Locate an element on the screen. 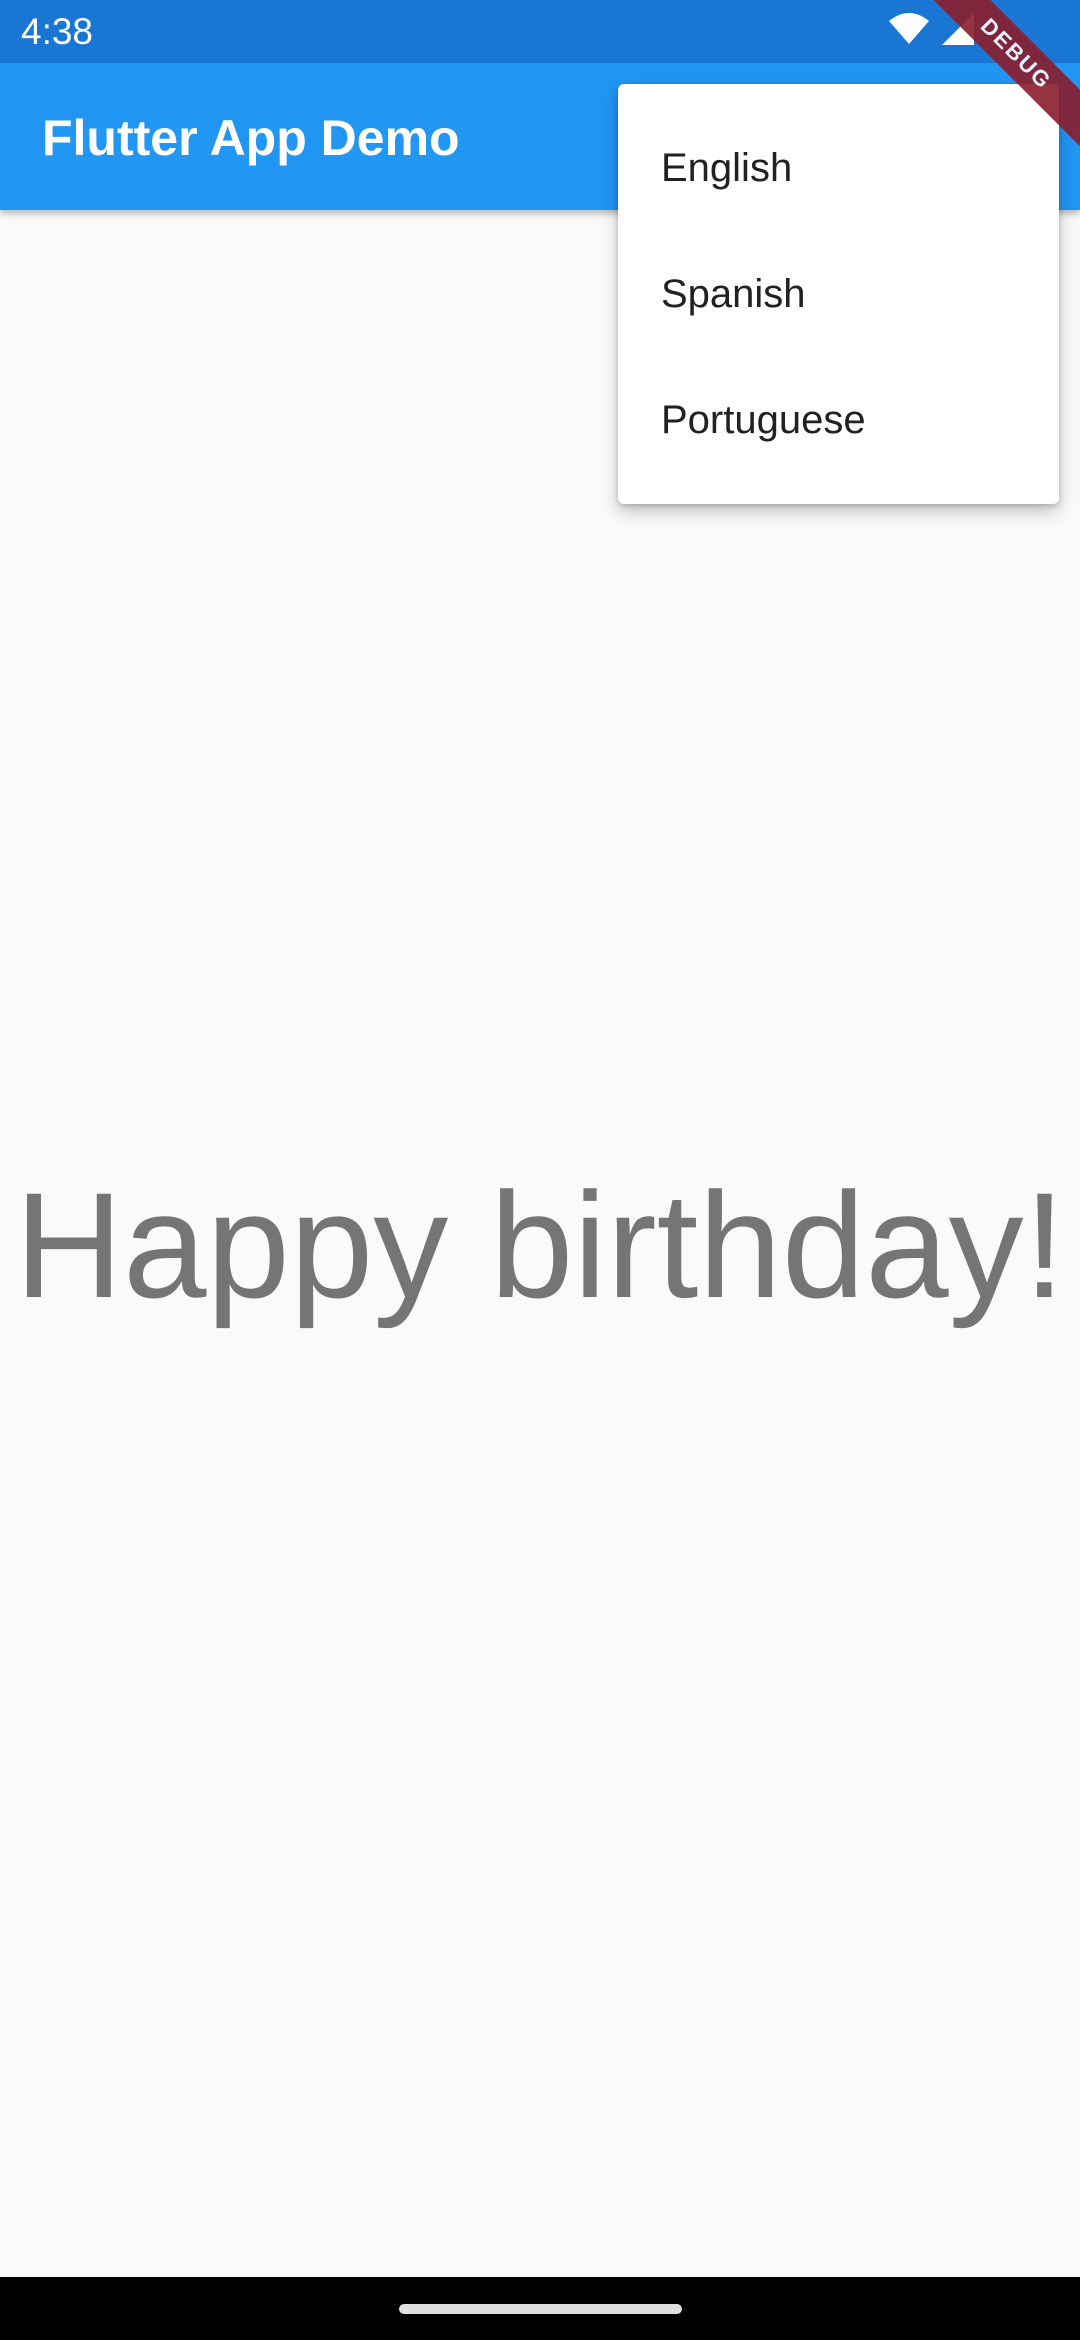 The image size is (1080, 2340). navigation-bar is located at coordinates (540, 2308).